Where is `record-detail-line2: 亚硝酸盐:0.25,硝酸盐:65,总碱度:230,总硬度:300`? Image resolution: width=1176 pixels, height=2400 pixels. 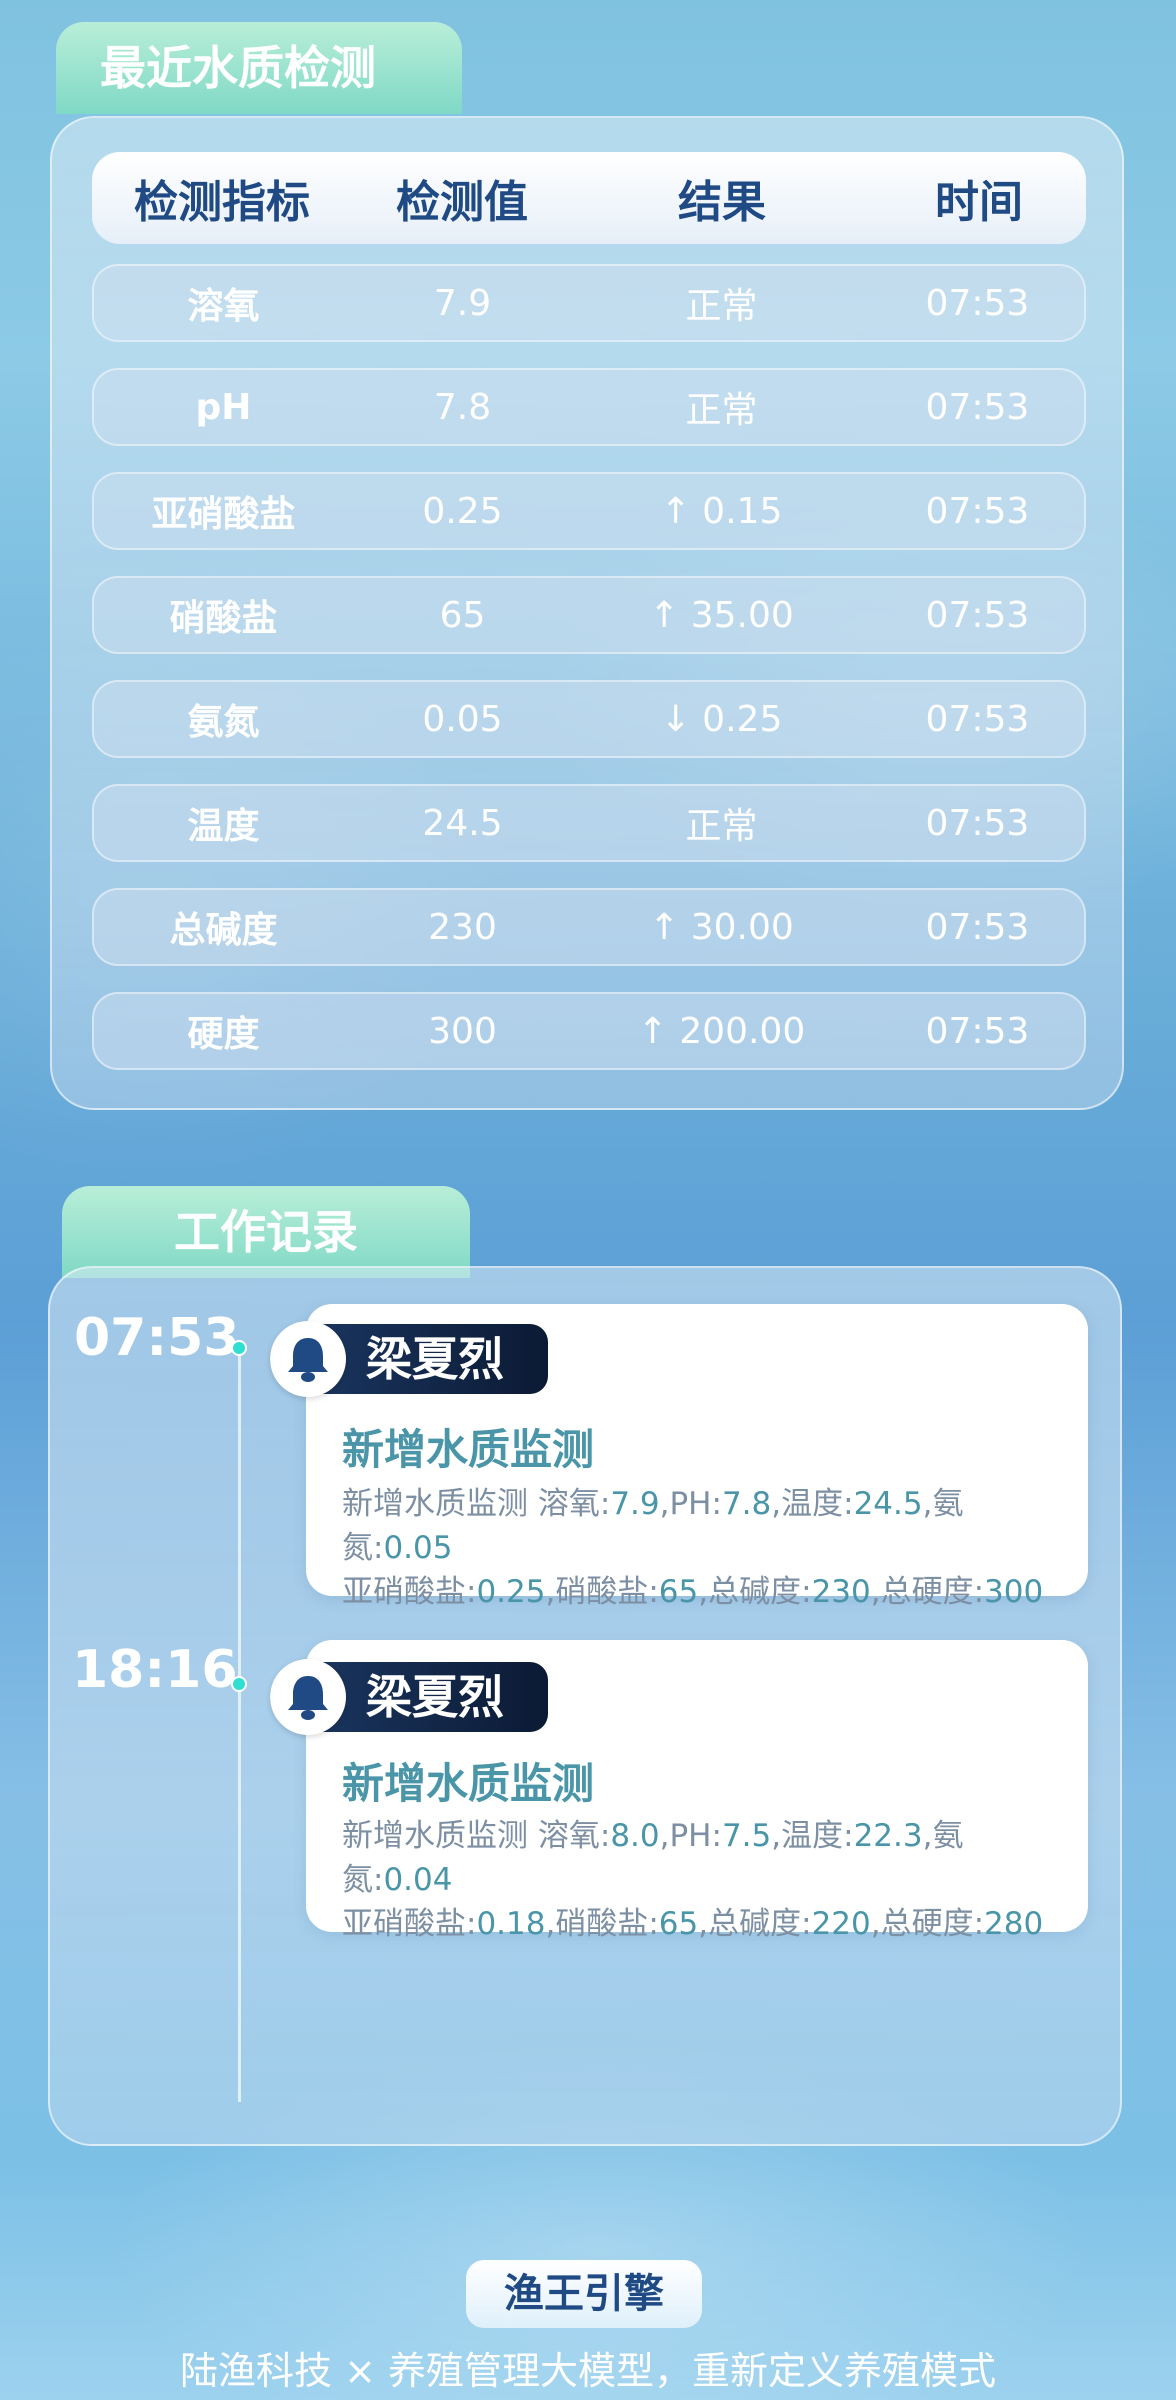
record-detail-line2: 亚硝酸盐:0.25,硝酸盐:65,总碱度:230,总硬度:300 is located at coordinates (693, 1592).